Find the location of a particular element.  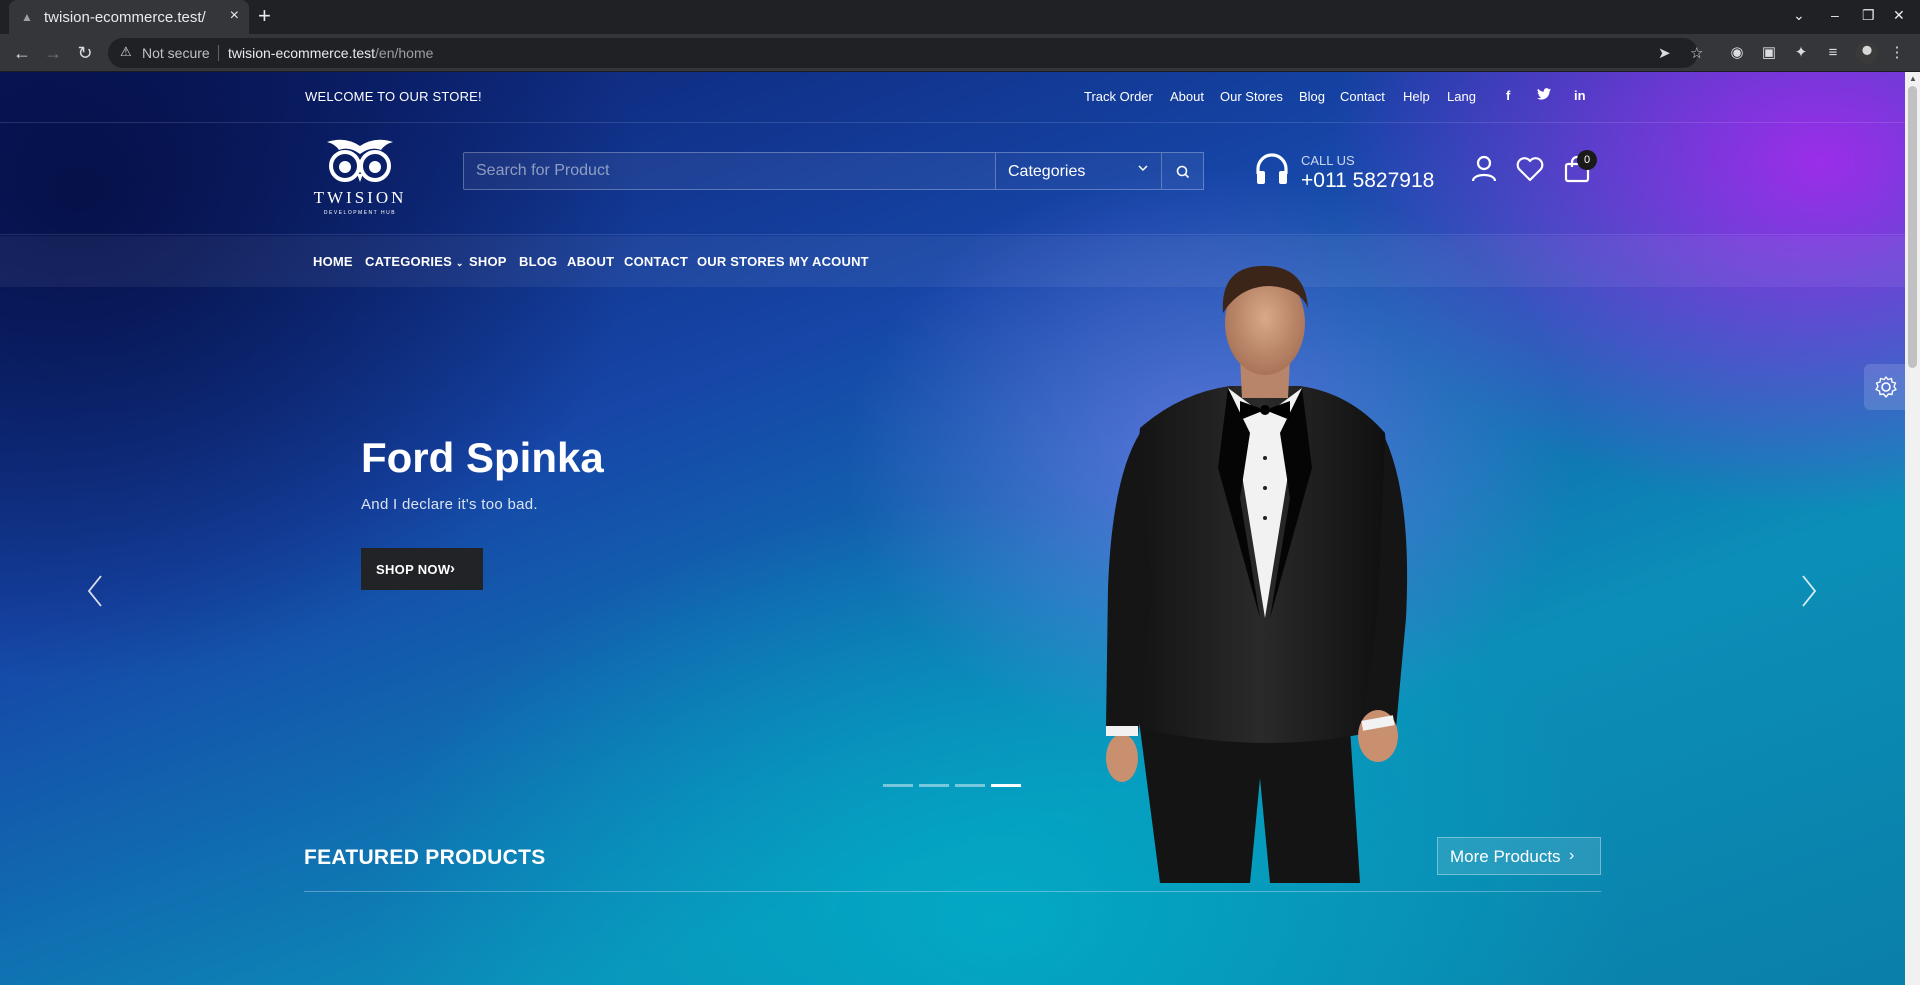

url-path: /en/home is located at coordinates (404, 53).